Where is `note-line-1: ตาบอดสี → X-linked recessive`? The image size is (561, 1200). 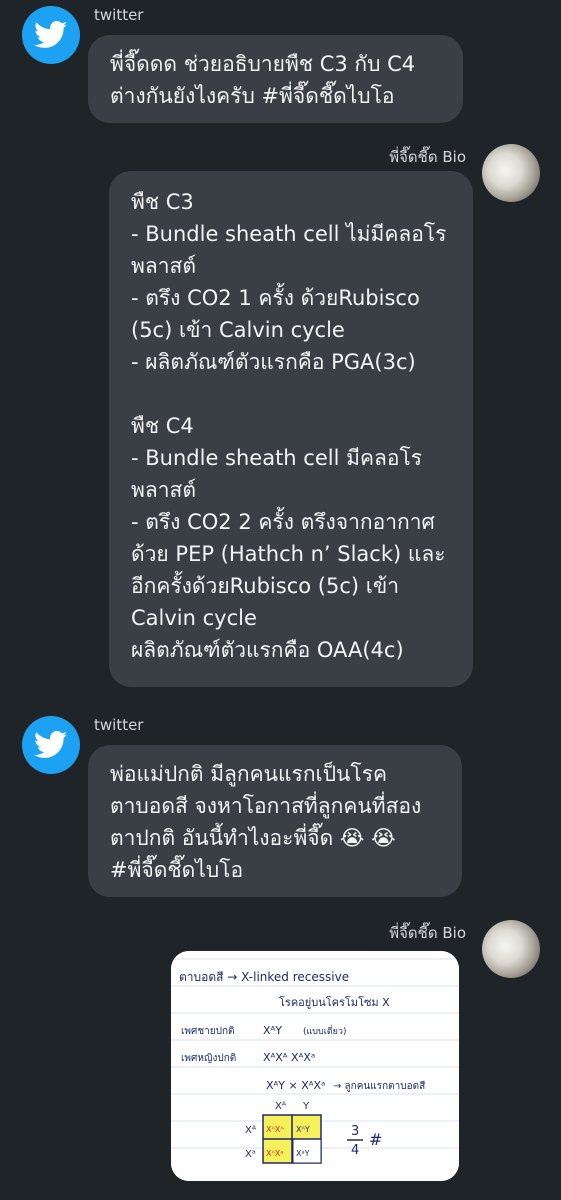 note-line-1: ตาบอดสี → X-linked recessive is located at coordinates (264, 977).